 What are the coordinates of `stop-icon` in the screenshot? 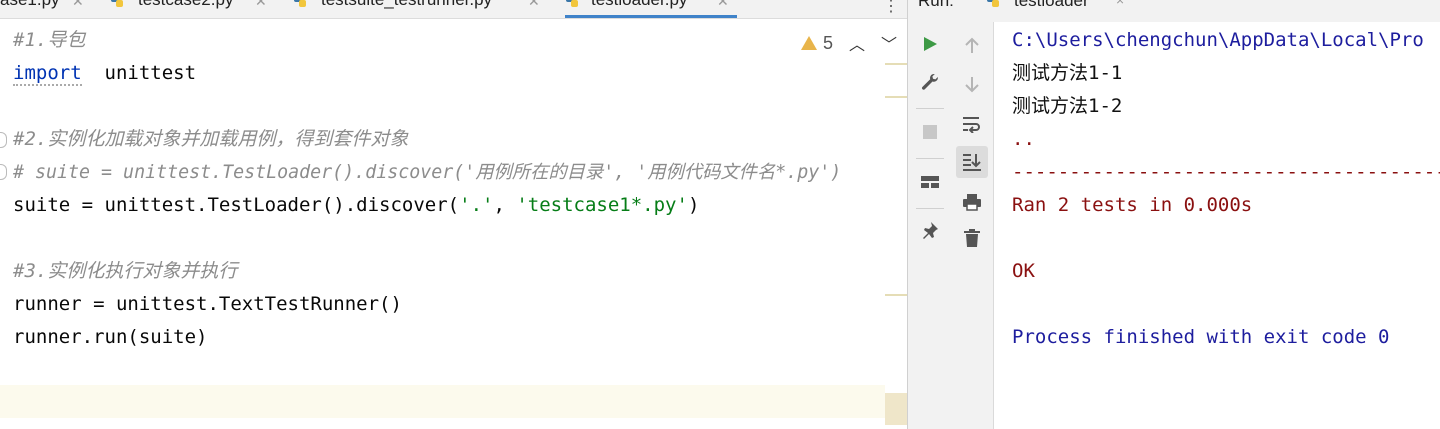 It's located at (930, 132).